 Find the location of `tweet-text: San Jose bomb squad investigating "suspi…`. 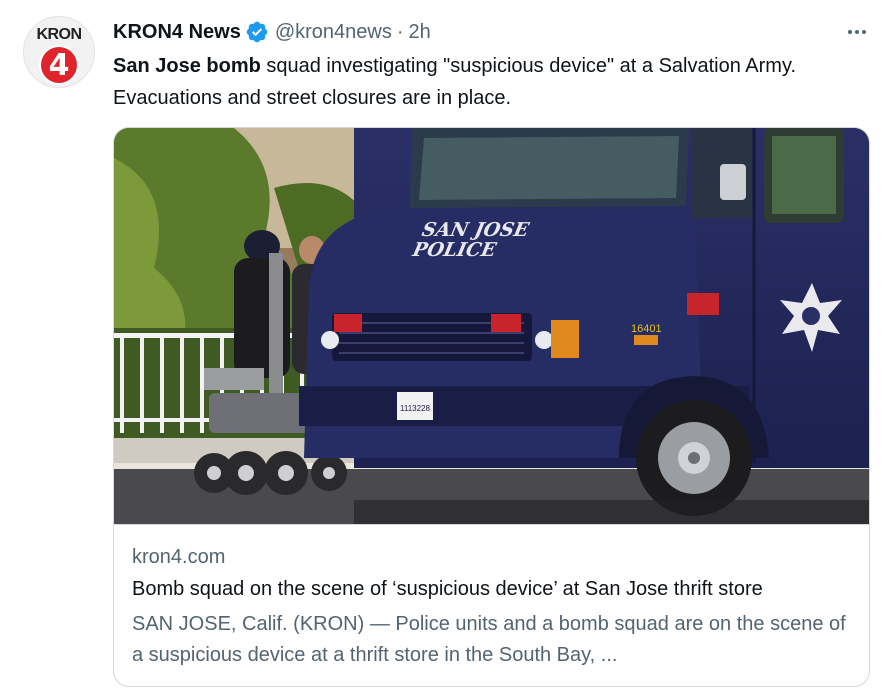

tweet-text: San Jose bomb squad investigating "suspi… is located at coordinates (483, 82).